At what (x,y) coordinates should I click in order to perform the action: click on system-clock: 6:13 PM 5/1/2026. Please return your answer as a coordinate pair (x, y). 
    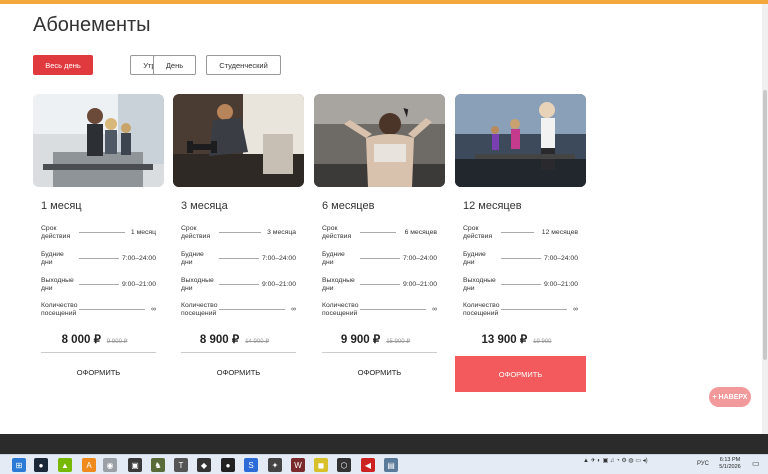
    Looking at the image, I should click on (730, 464).